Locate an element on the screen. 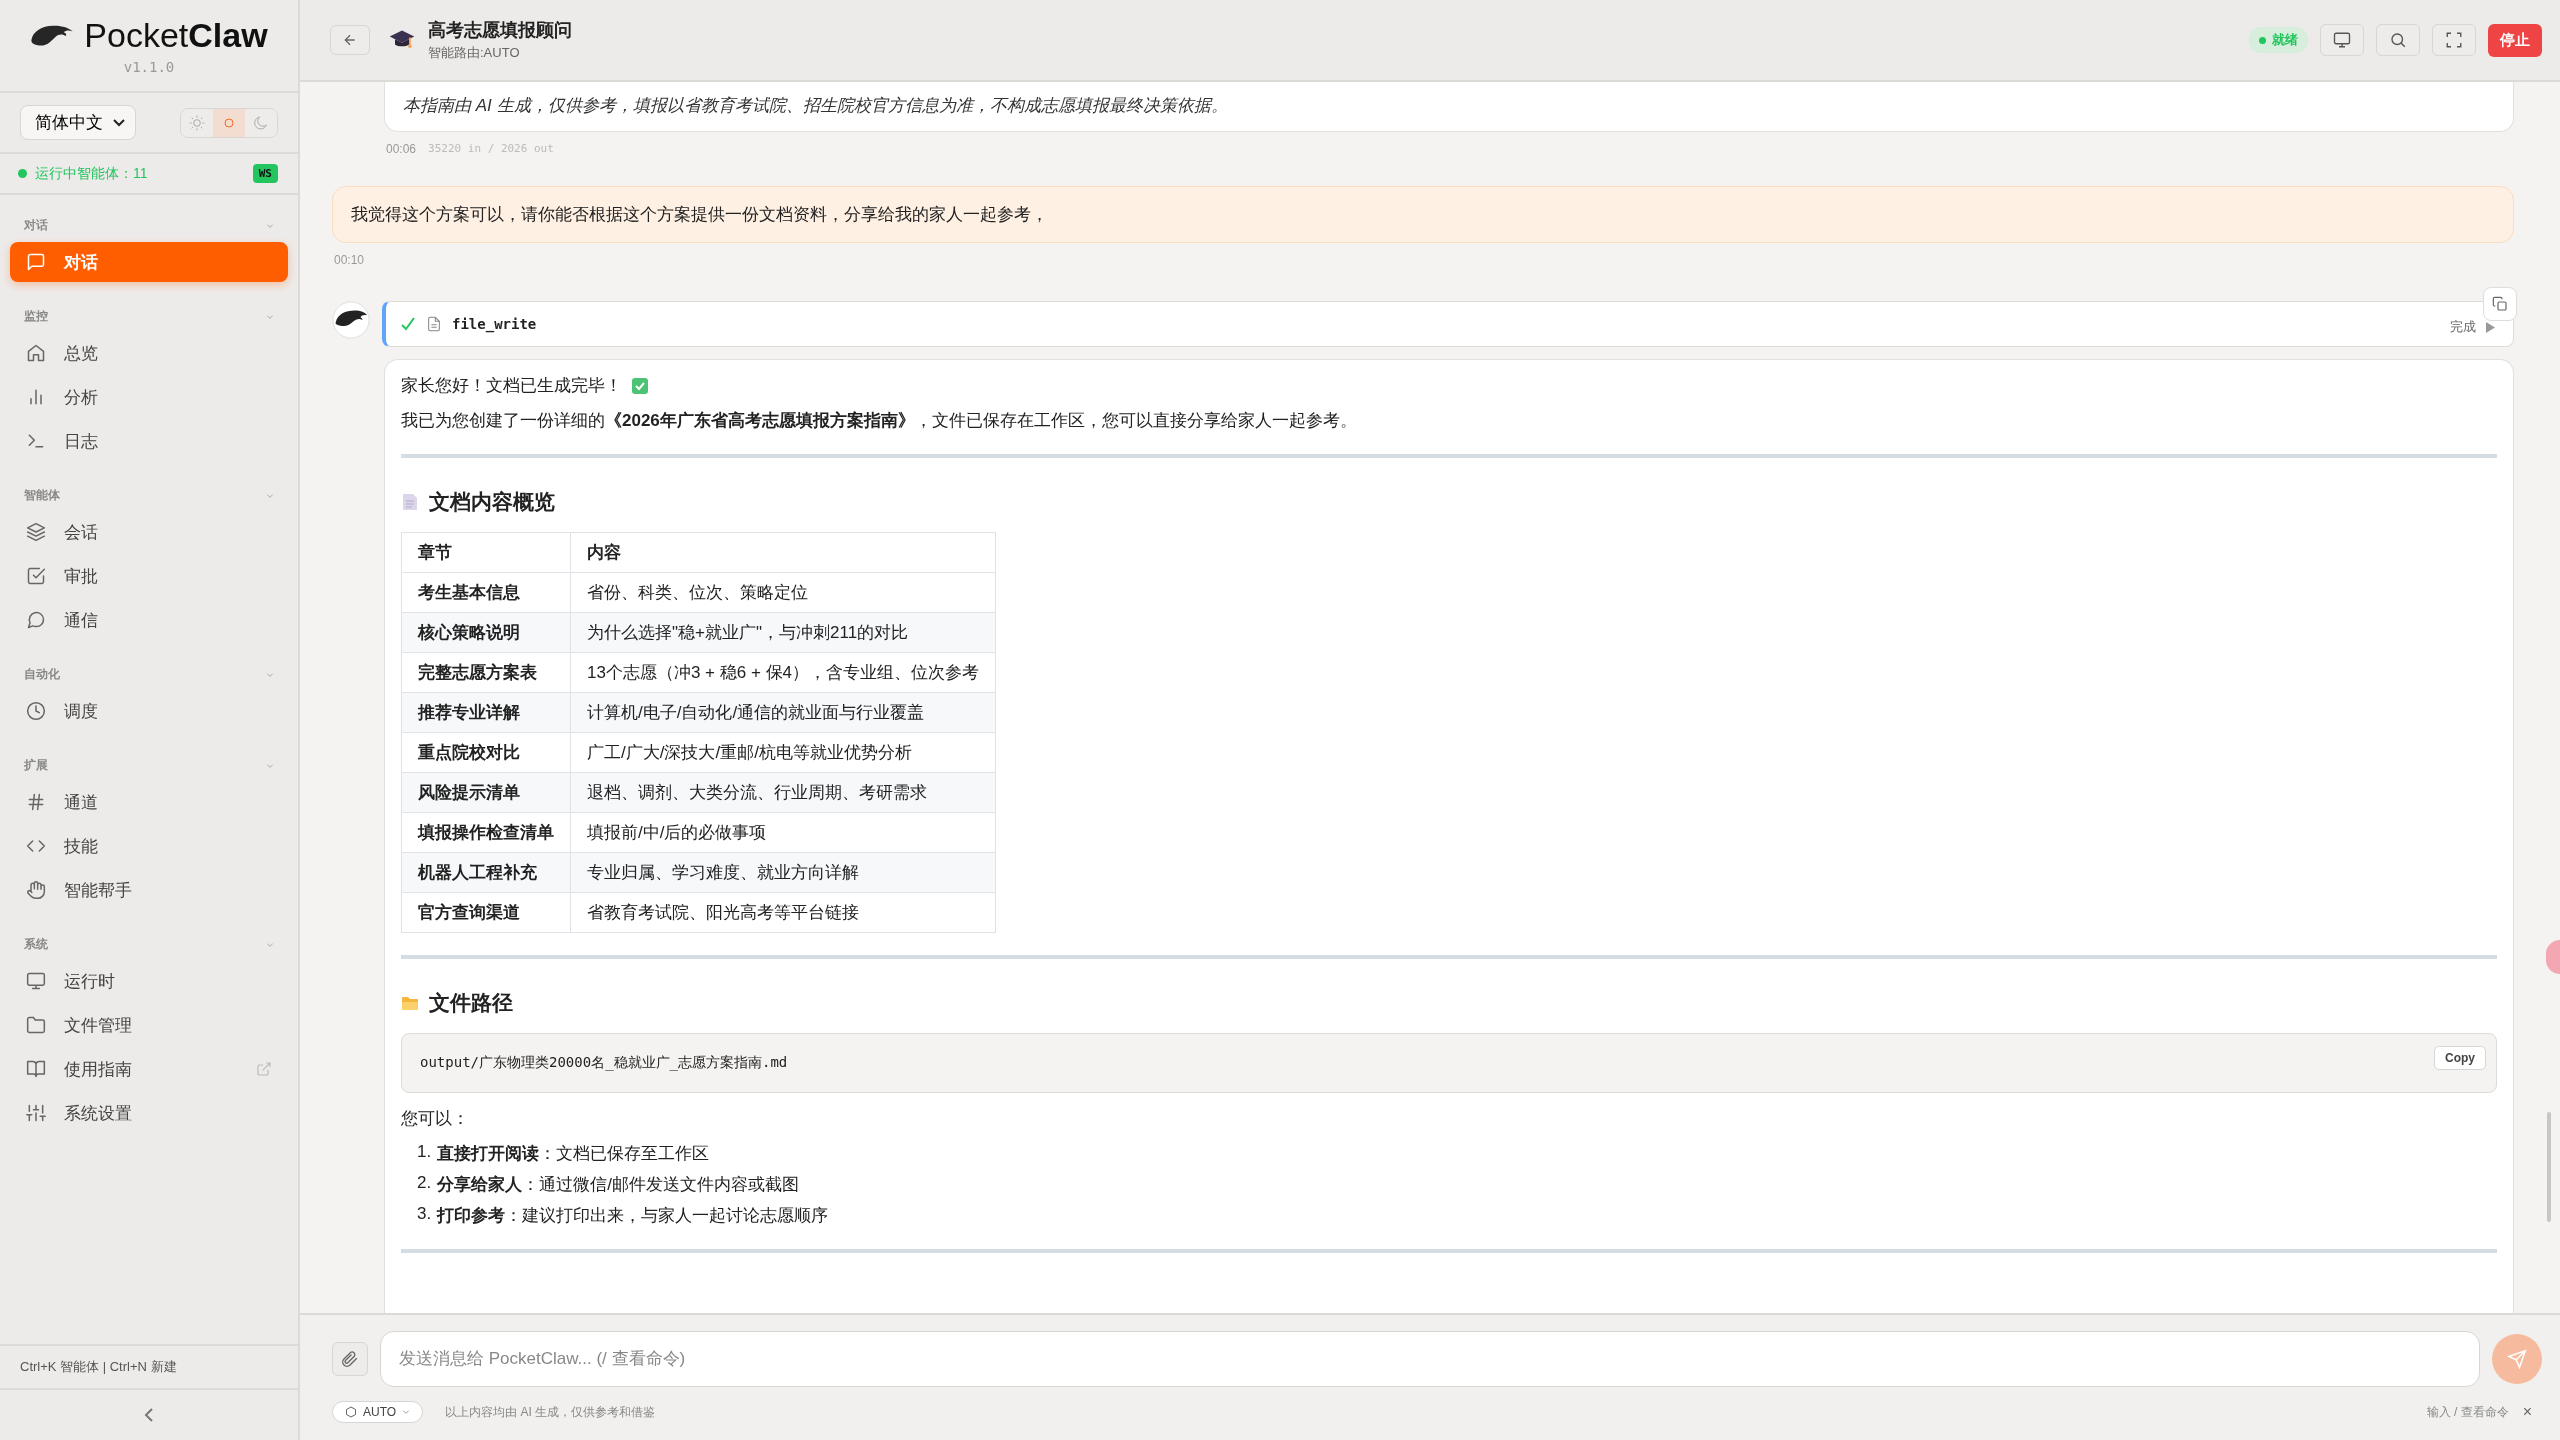 This screenshot has width=2560, height=1440. message-input: 发送消息给 PocketClaw... (/ 查看命令) is located at coordinates (1430, 1359).